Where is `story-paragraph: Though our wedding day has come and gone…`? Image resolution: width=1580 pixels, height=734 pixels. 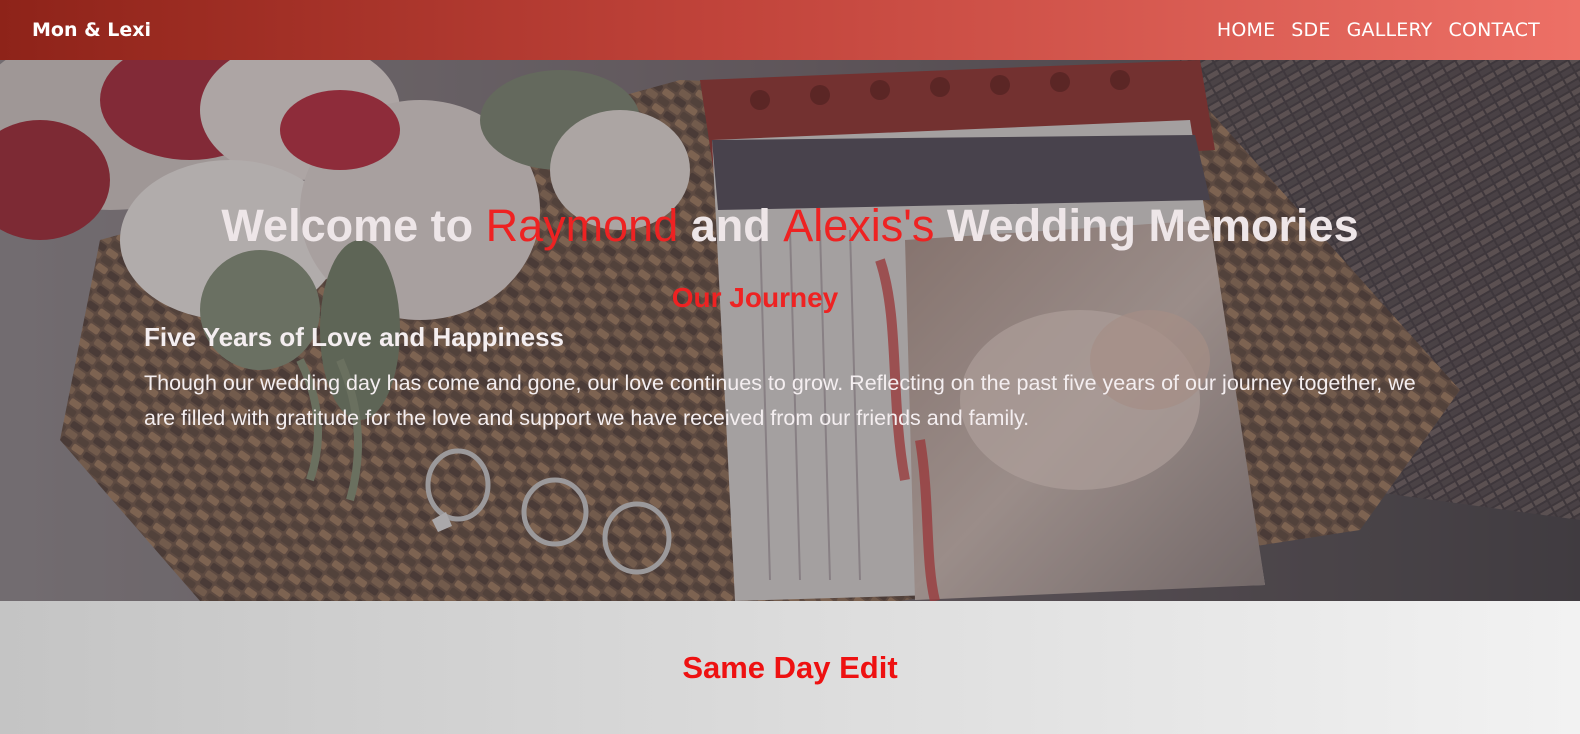 story-paragraph: Though our wedding day has come and gone… is located at coordinates (780, 400).